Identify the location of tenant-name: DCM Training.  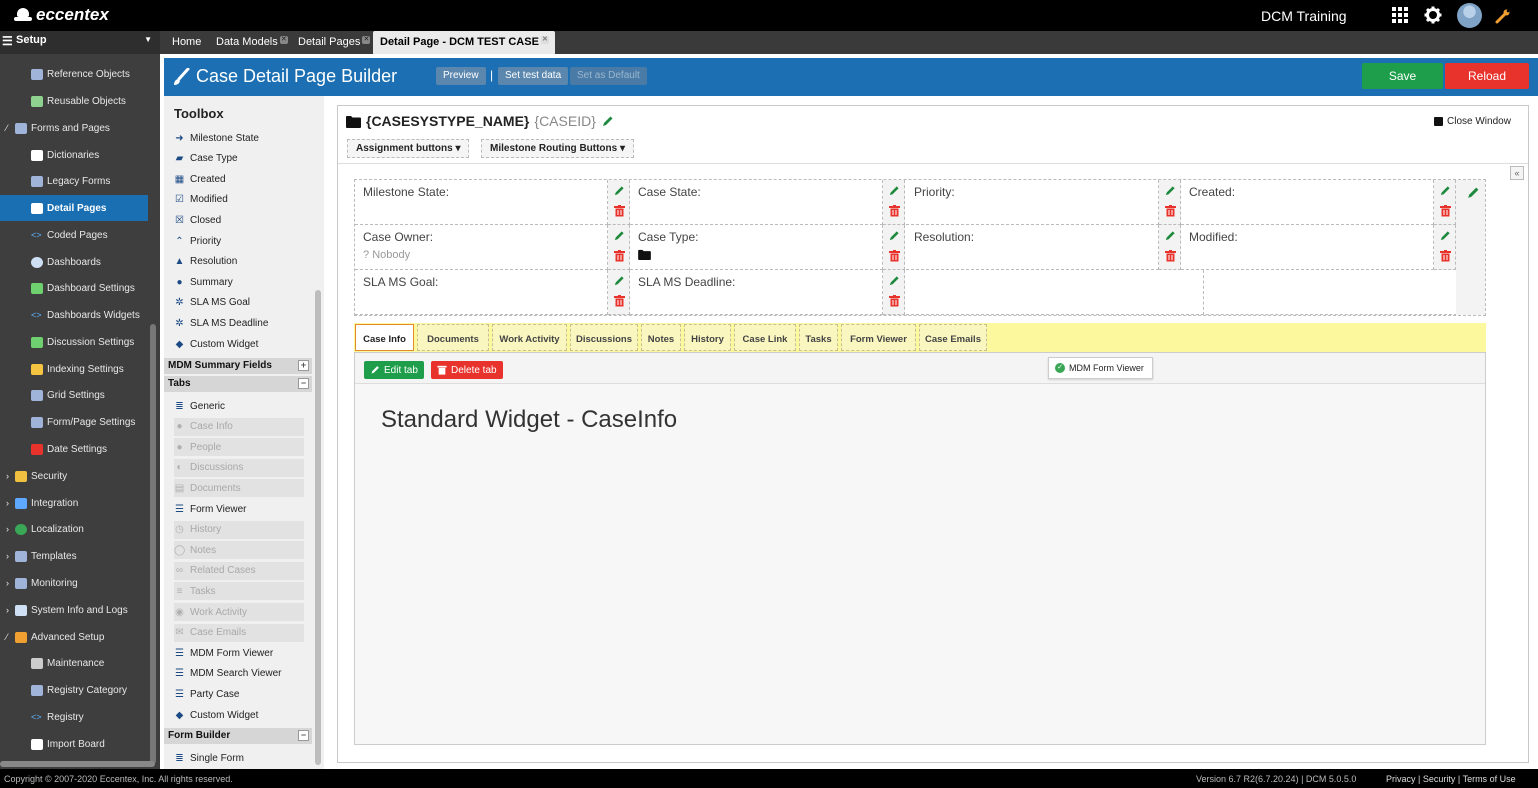
(1304, 16).